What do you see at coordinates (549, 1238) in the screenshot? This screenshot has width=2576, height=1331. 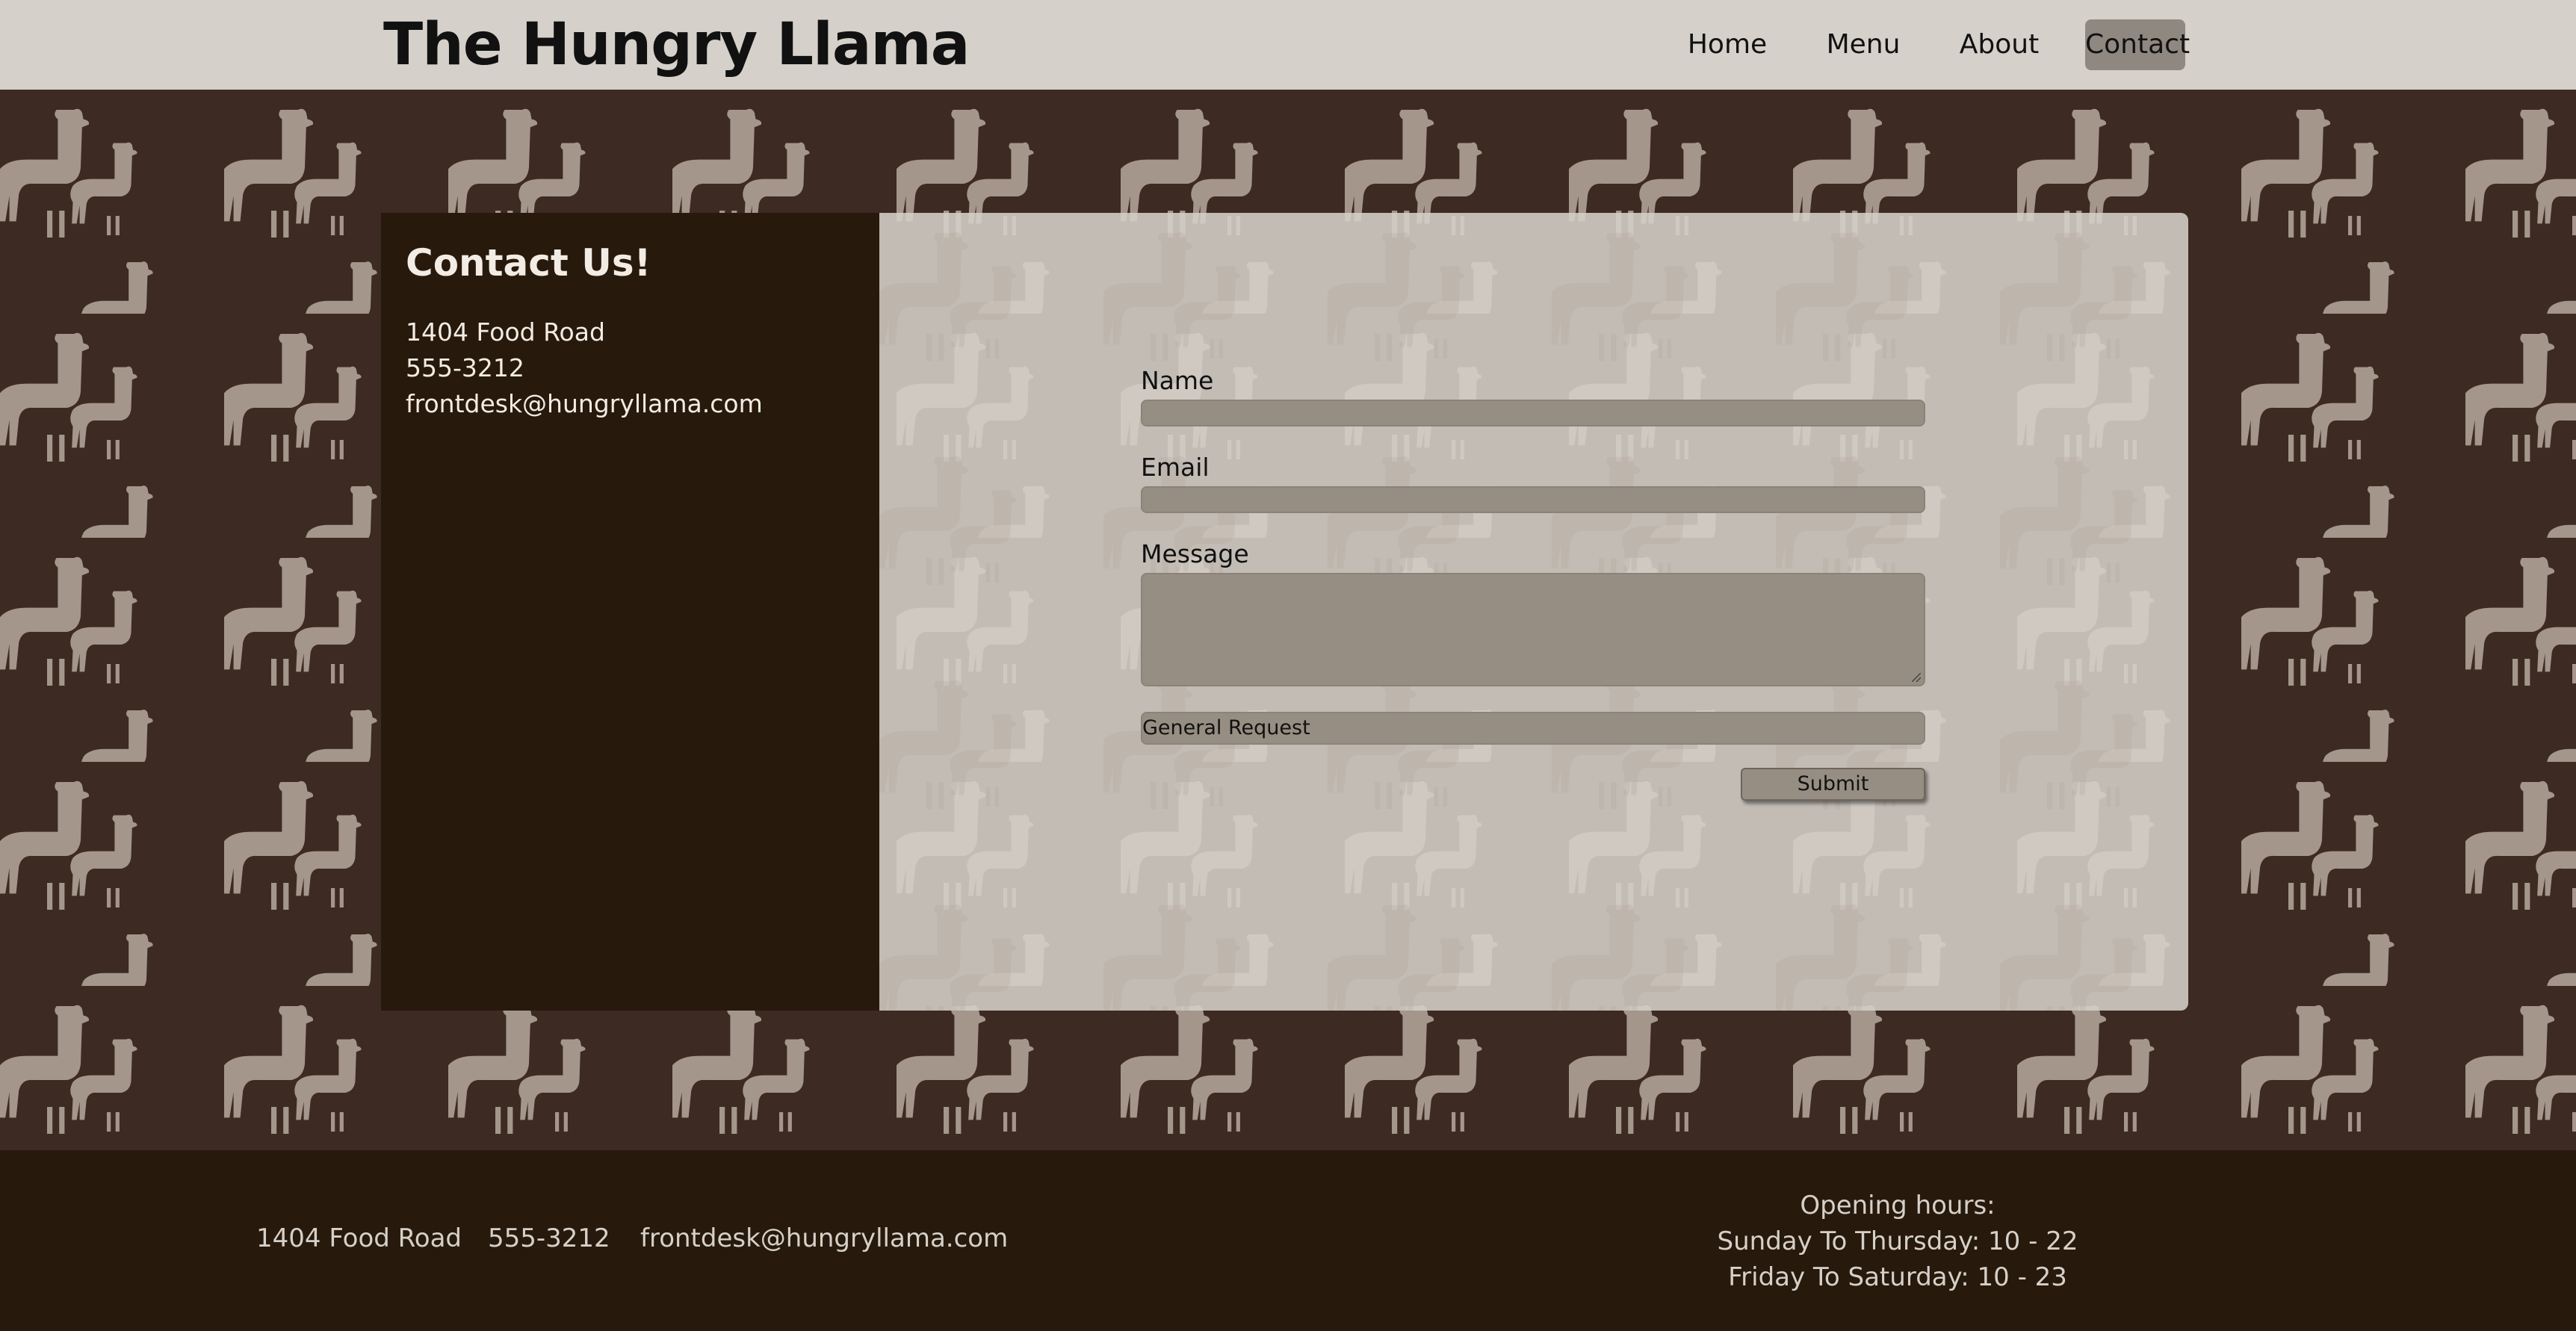 I see `footer-phone: 555-3212` at bounding box center [549, 1238].